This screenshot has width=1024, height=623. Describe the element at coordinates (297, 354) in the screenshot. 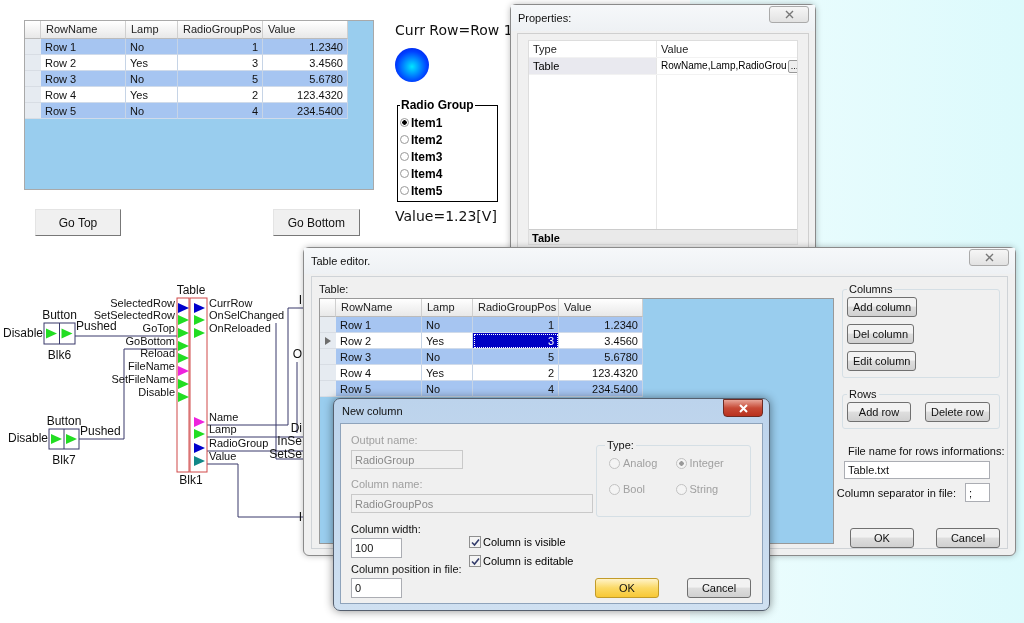

I see `port-label: O` at that location.